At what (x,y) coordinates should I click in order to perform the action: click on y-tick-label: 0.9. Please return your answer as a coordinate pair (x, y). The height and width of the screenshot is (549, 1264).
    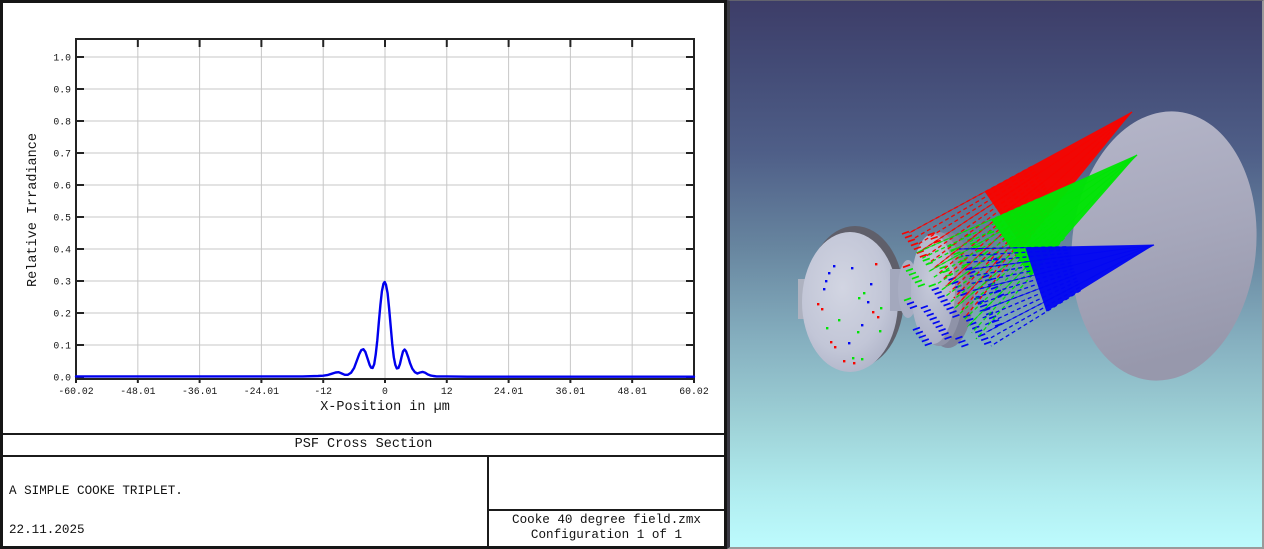
    Looking at the image, I should click on (62, 90).